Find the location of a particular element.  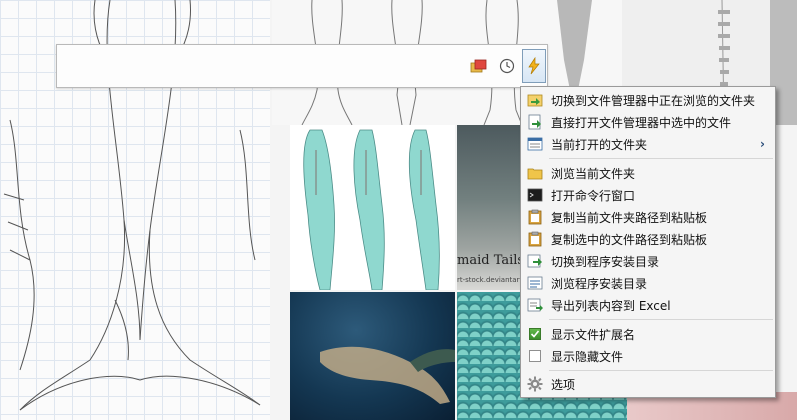

checkbox-unchecked-icon is located at coordinates (535, 356).